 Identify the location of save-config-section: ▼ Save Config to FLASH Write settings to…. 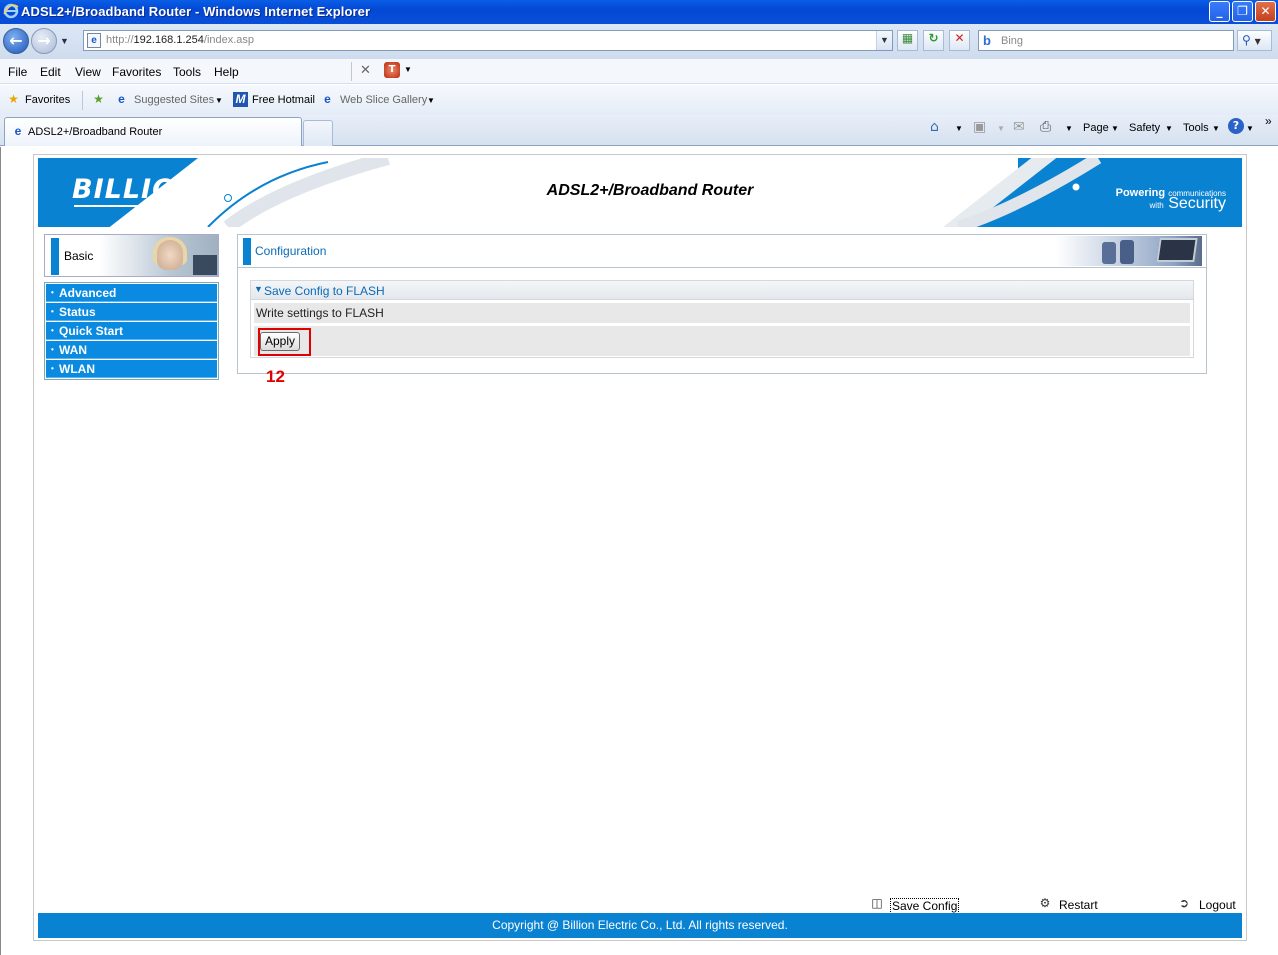
(722, 319).